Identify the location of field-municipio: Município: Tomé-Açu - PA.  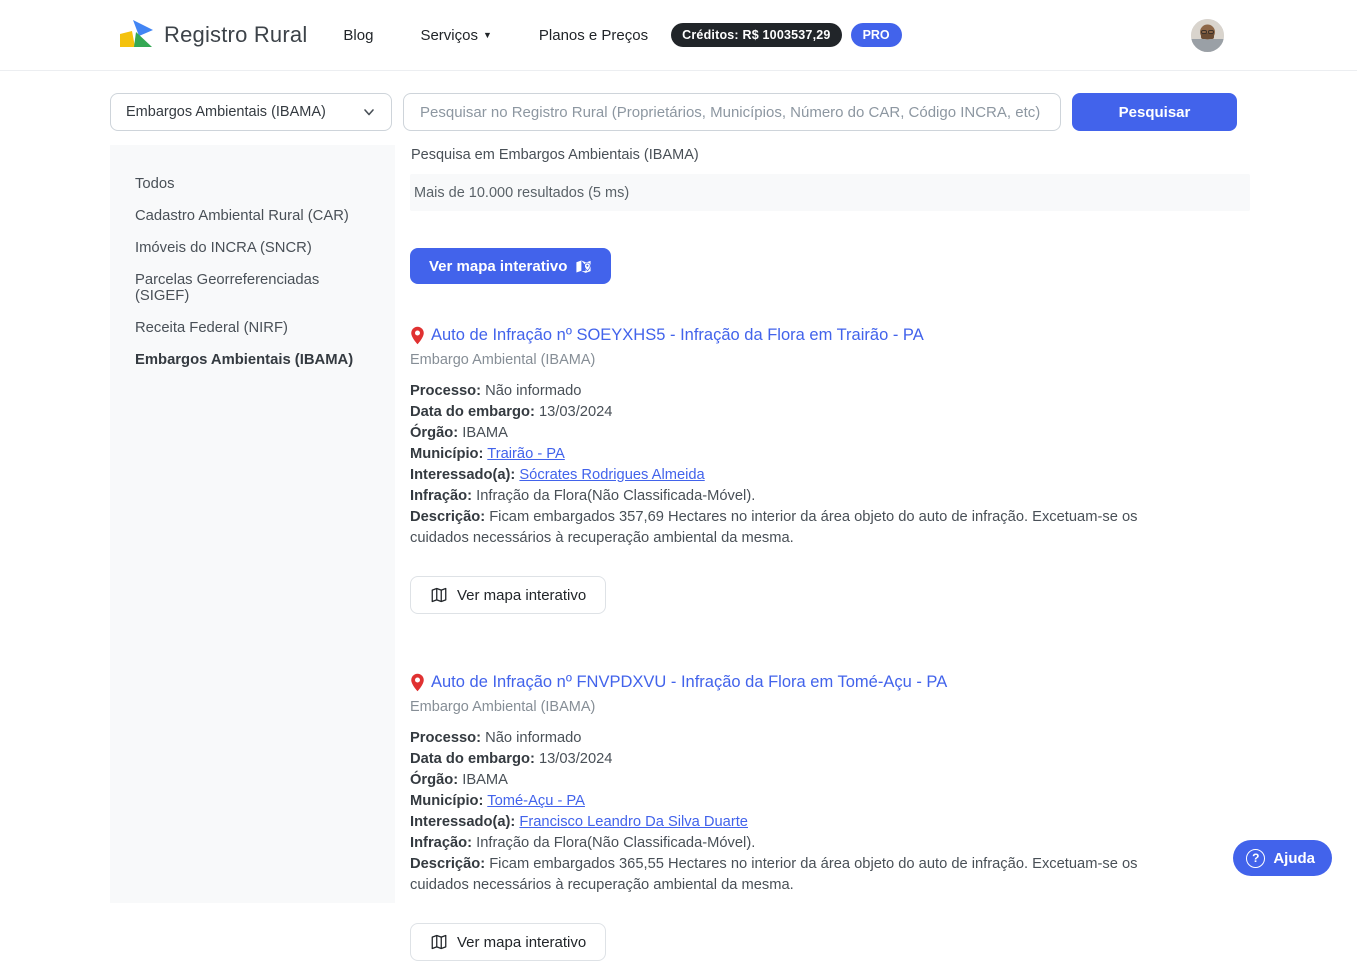
(497, 801).